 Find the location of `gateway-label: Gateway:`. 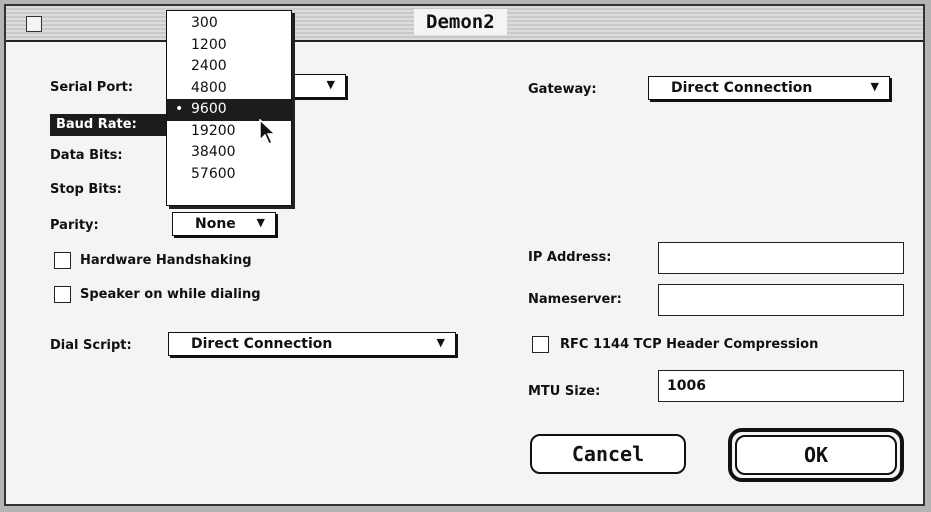

gateway-label: Gateway: is located at coordinates (562, 89).